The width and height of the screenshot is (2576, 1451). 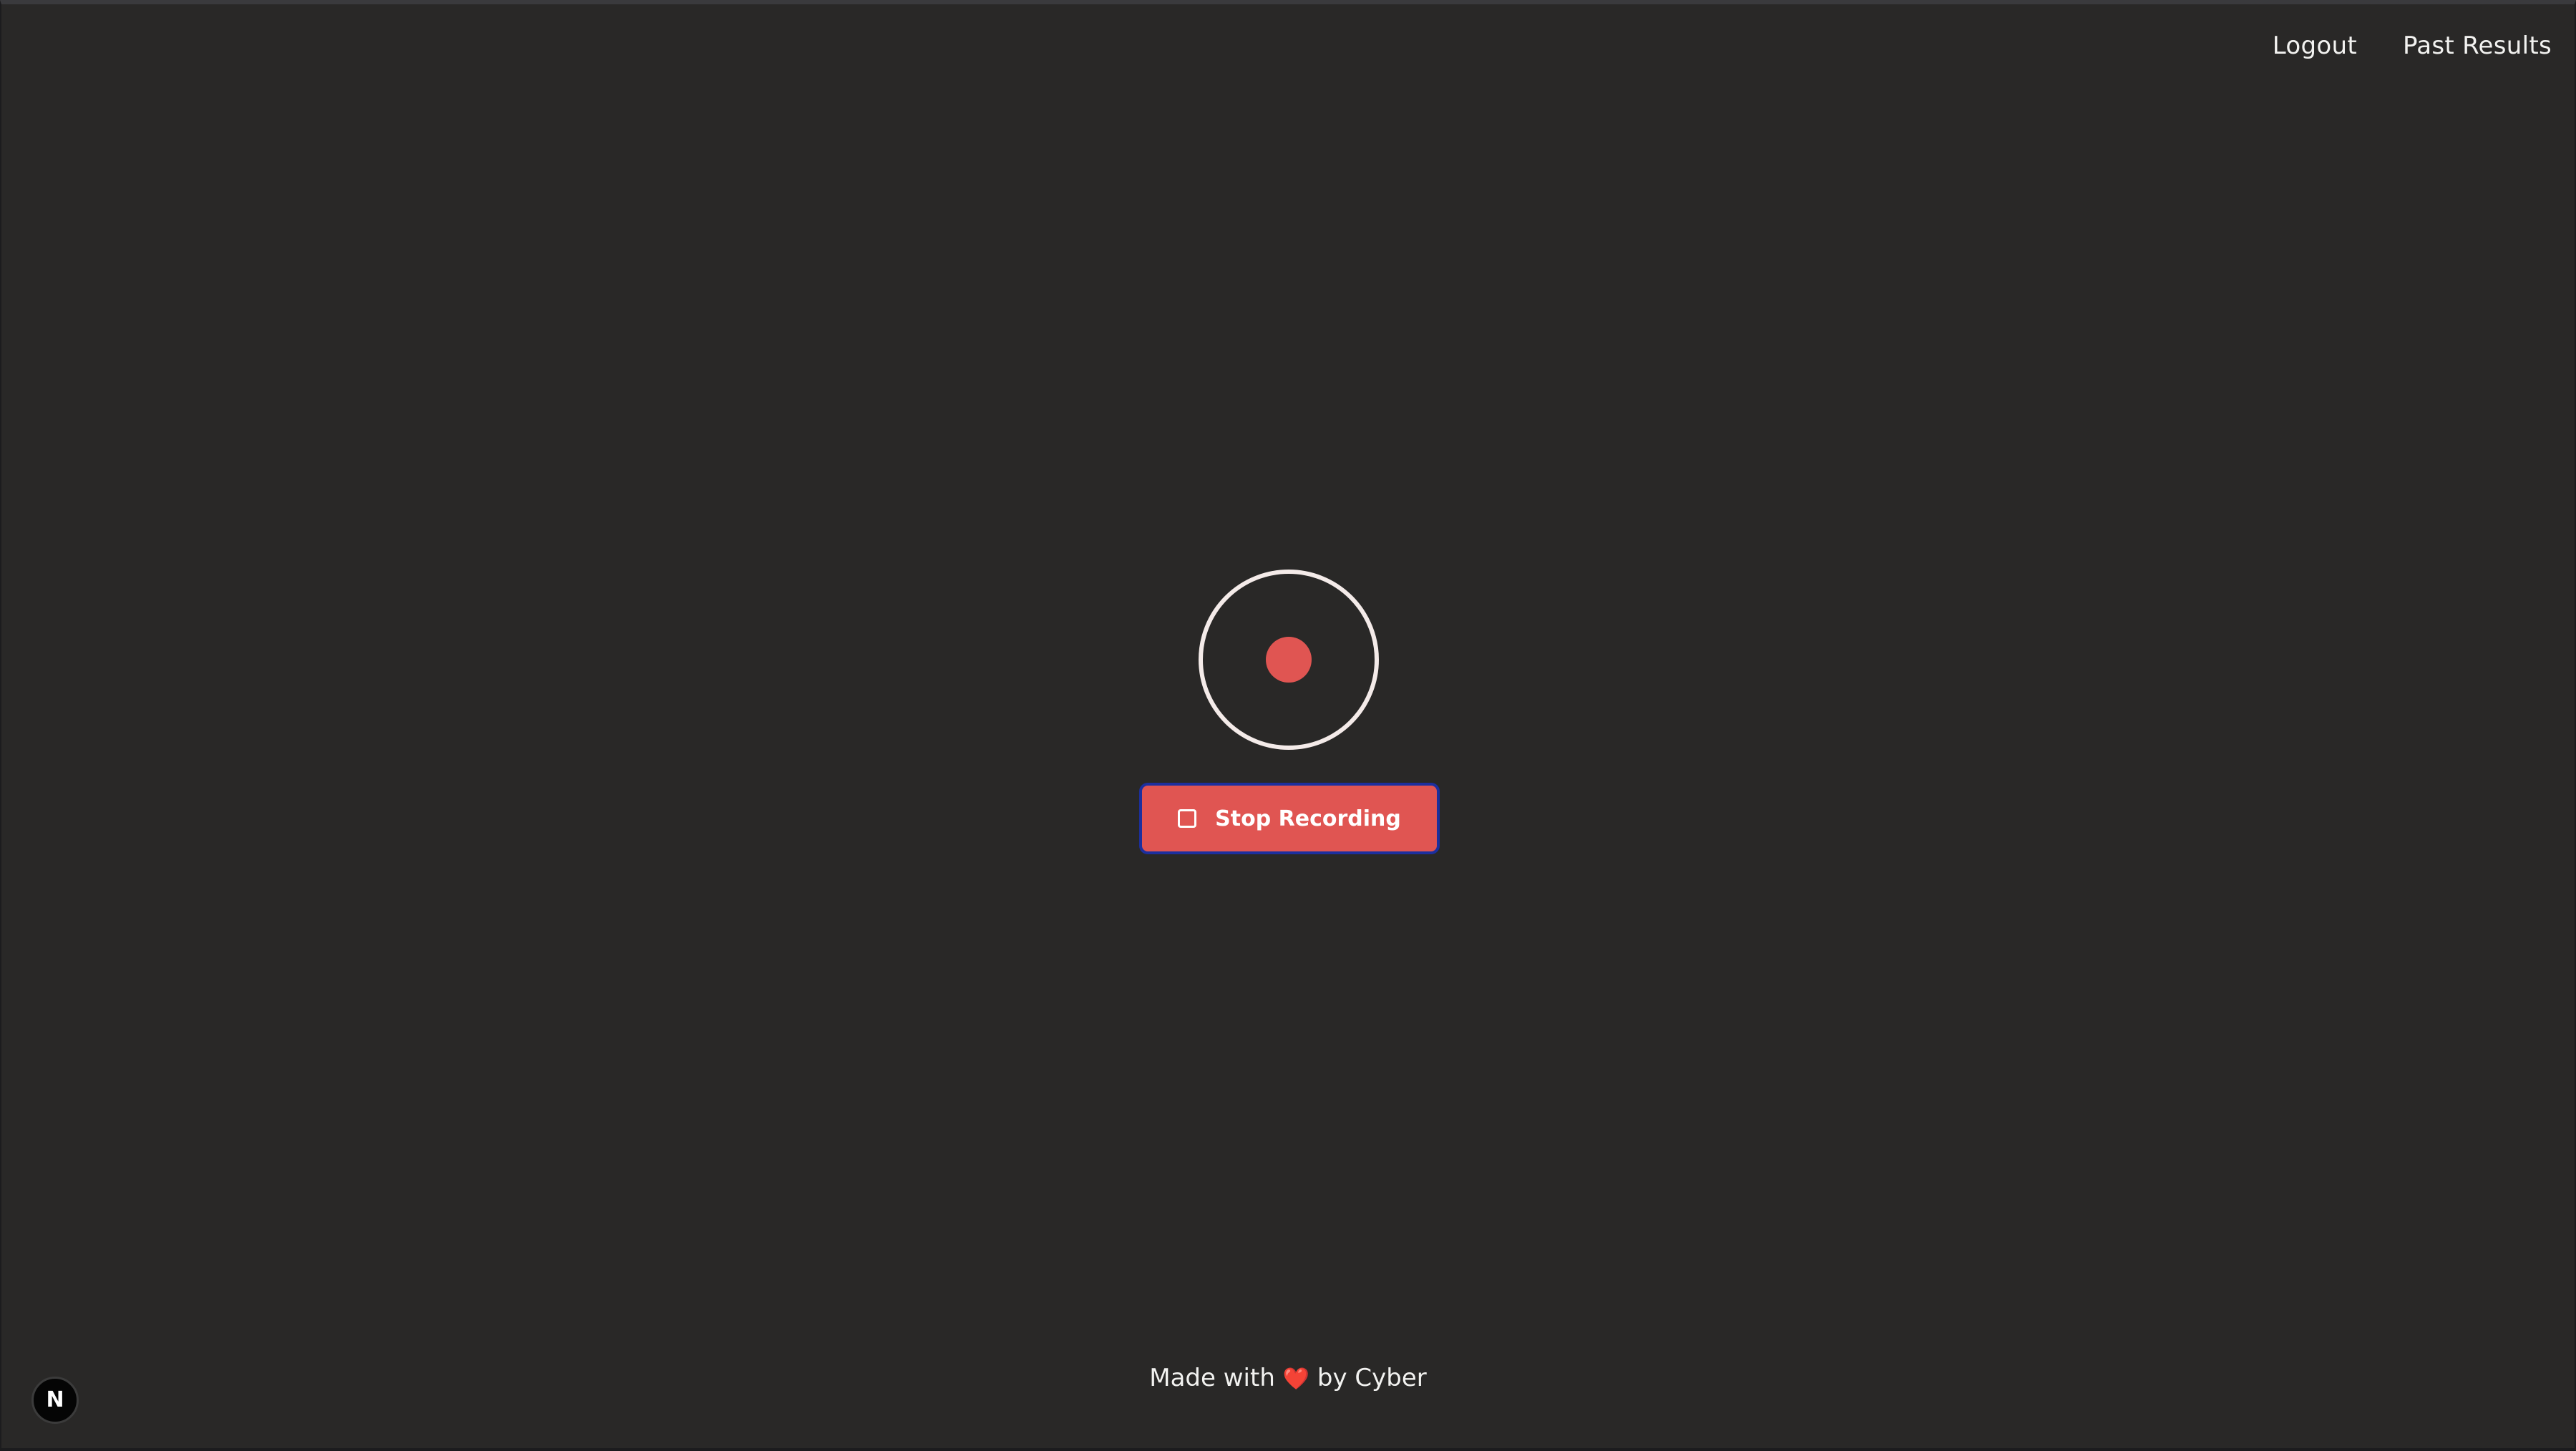 What do you see at coordinates (1296, 1380) in the screenshot?
I see `heart-icon: ❤️` at bounding box center [1296, 1380].